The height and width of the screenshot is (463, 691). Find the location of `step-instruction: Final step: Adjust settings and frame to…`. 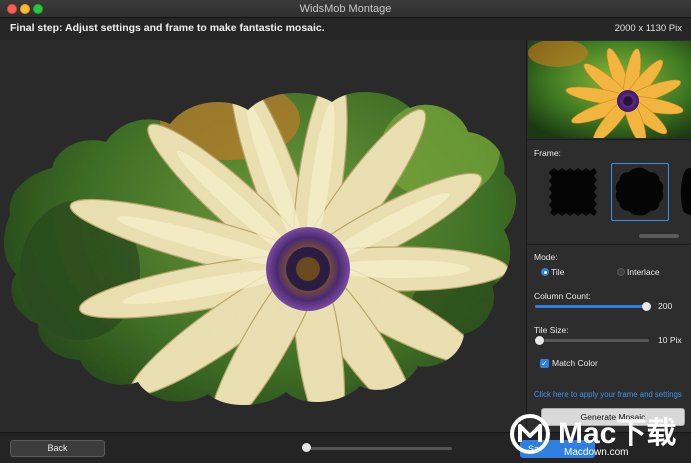

step-instruction: Final step: Adjust settings and frame to… is located at coordinates (167, 28).